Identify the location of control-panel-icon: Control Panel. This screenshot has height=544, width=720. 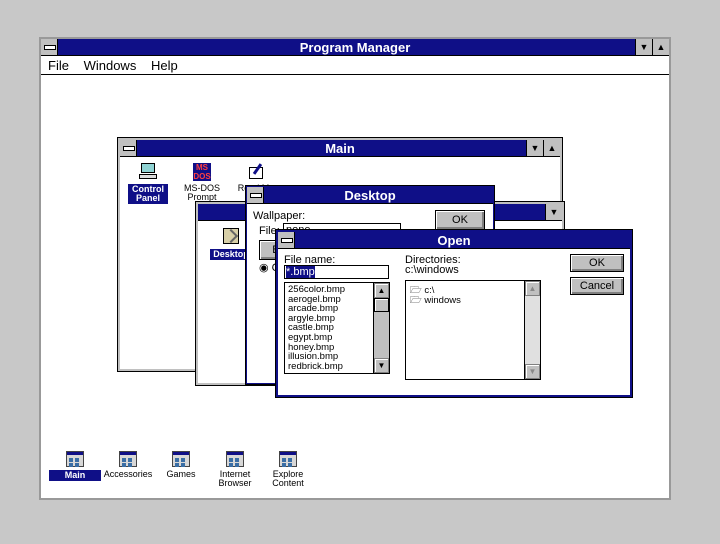
(148, 183).